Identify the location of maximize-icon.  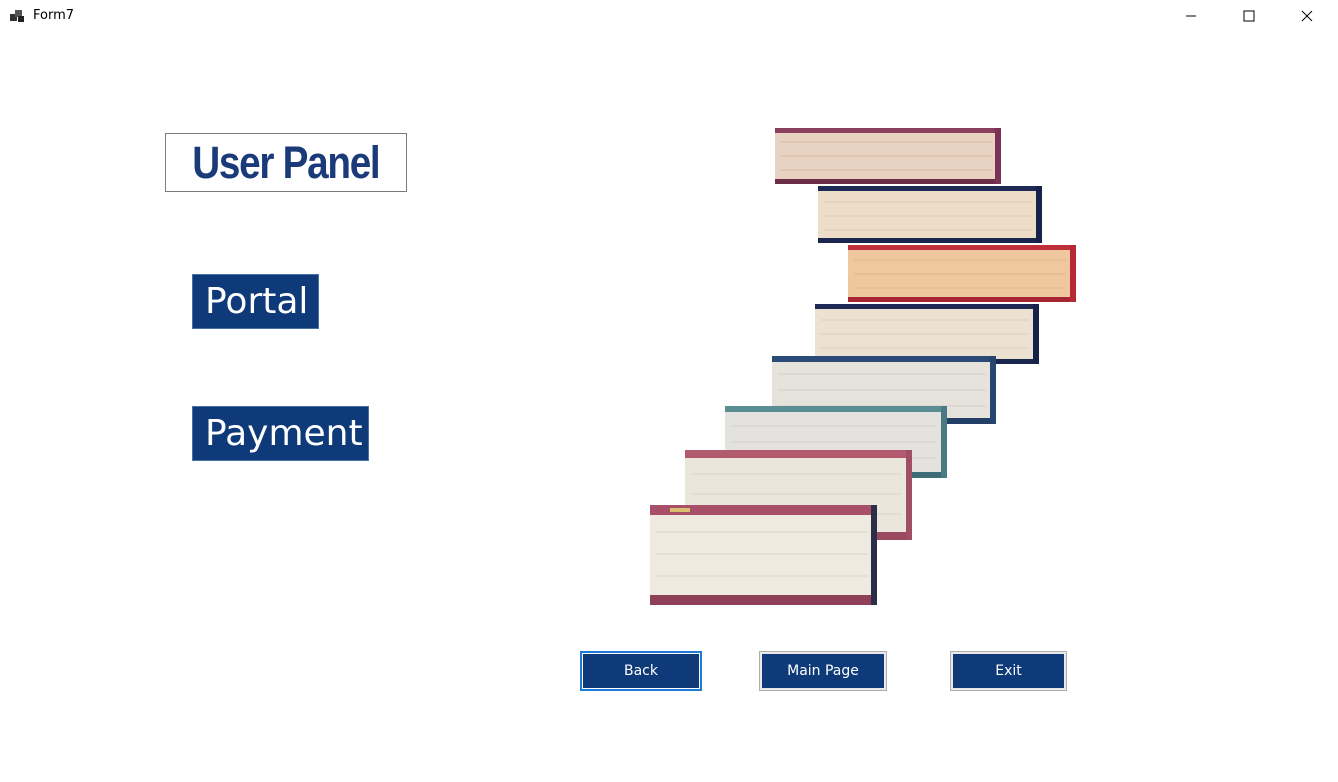
(1249, 16).